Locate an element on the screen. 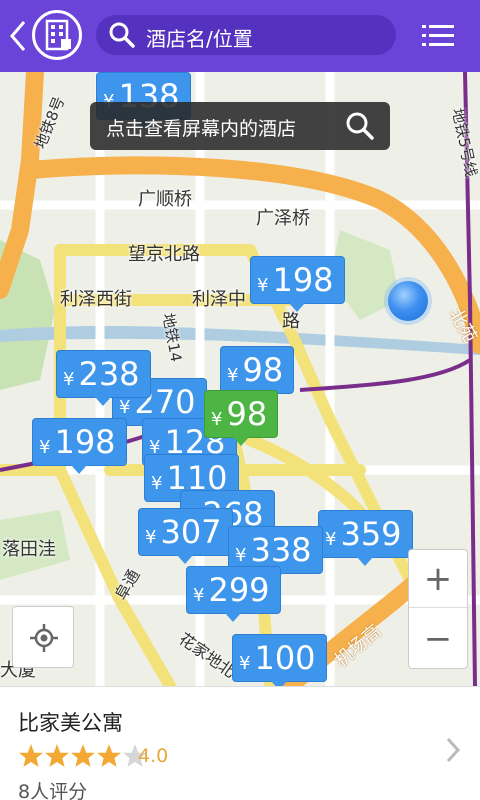 The width and height of the screenshot is (480, 800). top-bar: 酒店名/位置 is located at coordinates (240, 36).